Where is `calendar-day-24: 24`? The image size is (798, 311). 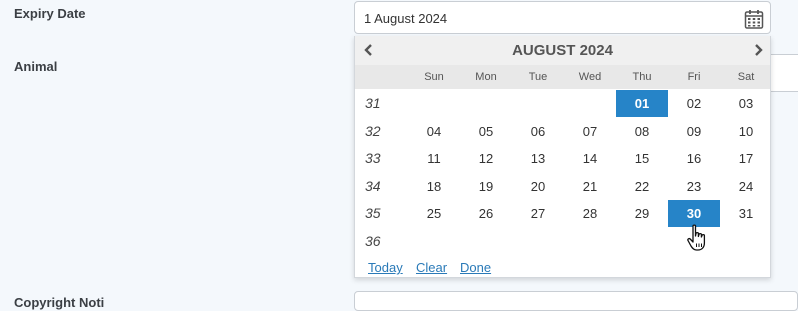 calendar-day-24: 24 is located at coordinates (746, 186).